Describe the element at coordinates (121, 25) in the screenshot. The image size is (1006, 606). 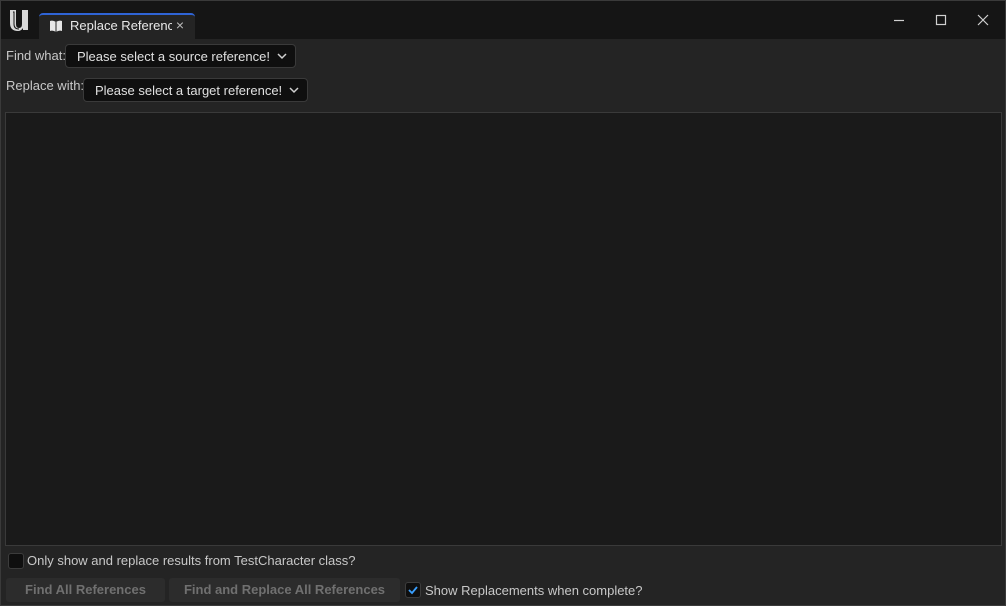
I see `tab-label: Replace Referenc` at that location.